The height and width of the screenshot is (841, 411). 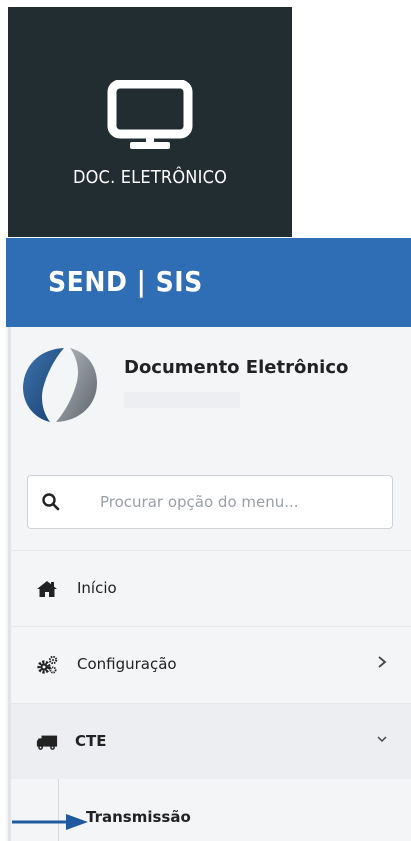 I want to click on menu-item-label: Início, so click(x=97, y=588).